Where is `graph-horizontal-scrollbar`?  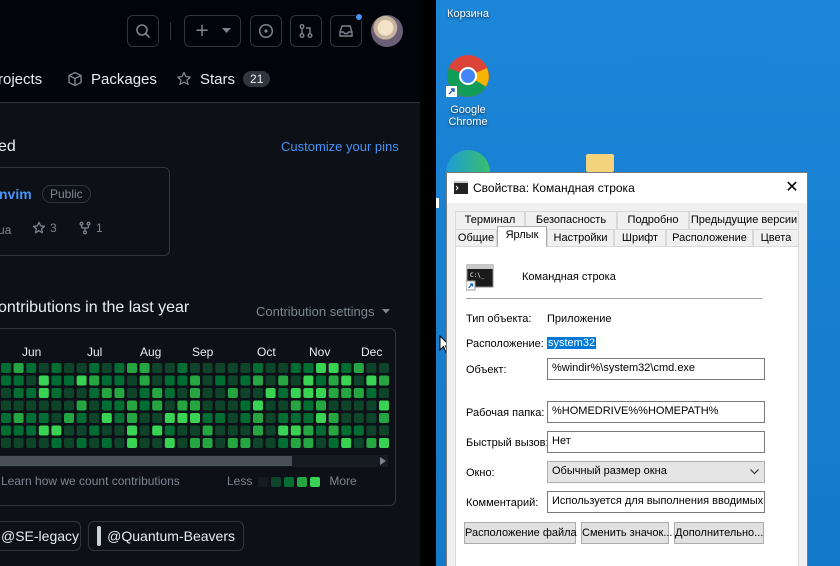
graph-horizontal-scrollbar is located at coordinates (194, 461).